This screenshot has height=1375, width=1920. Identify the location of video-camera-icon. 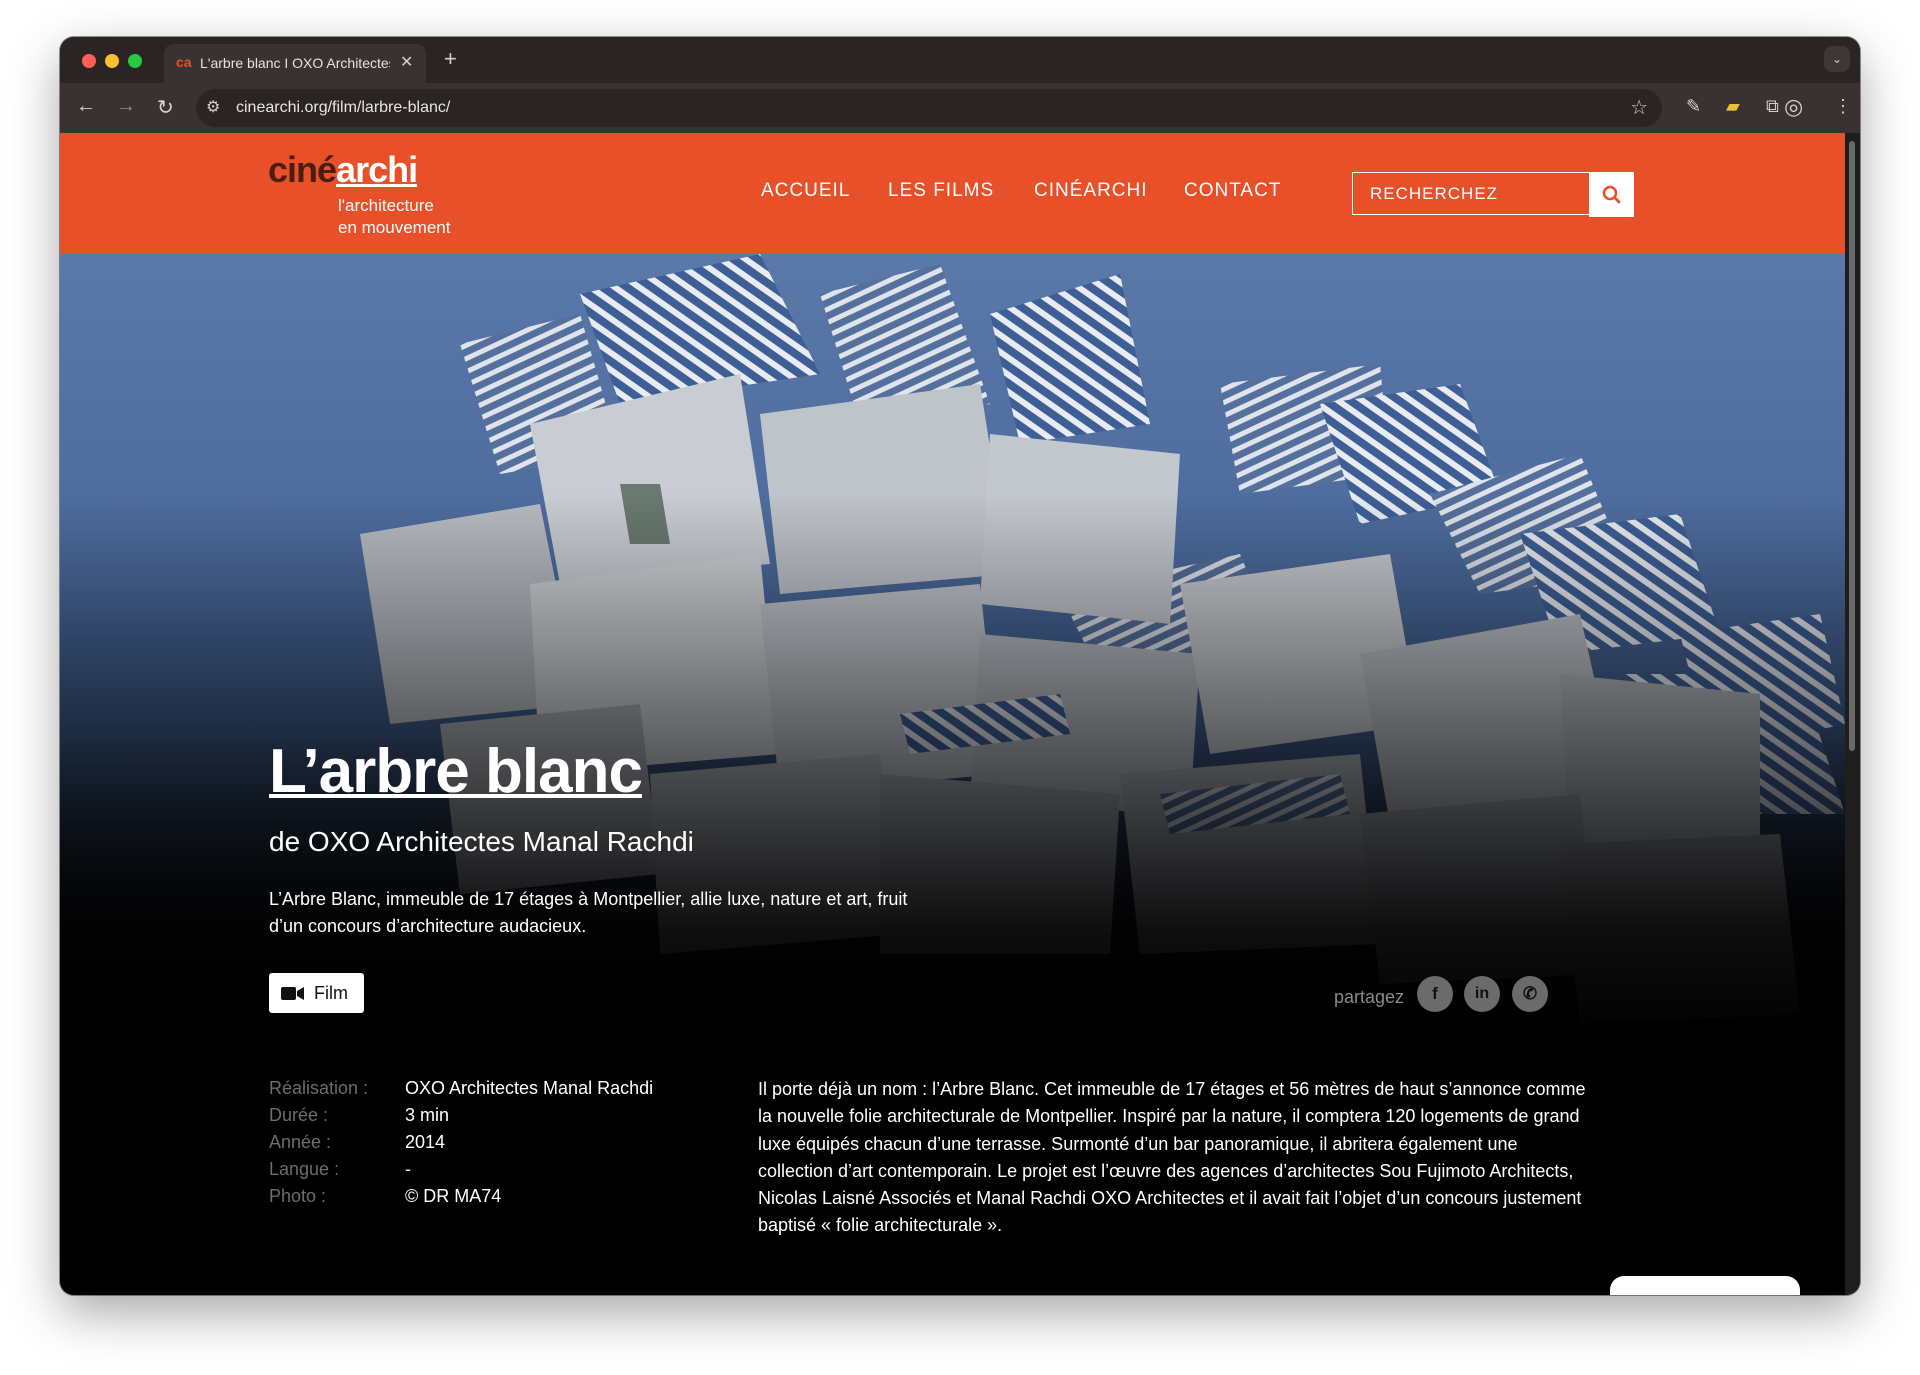
(292, 993).